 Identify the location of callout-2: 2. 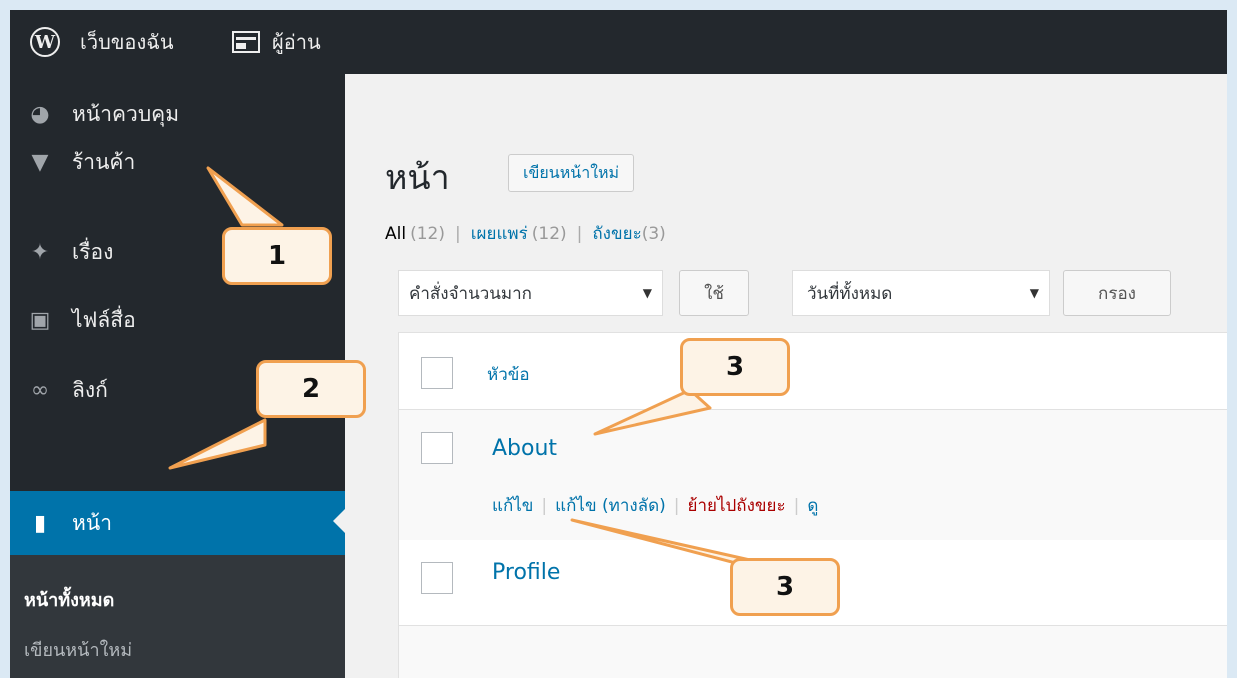
(311, 389).